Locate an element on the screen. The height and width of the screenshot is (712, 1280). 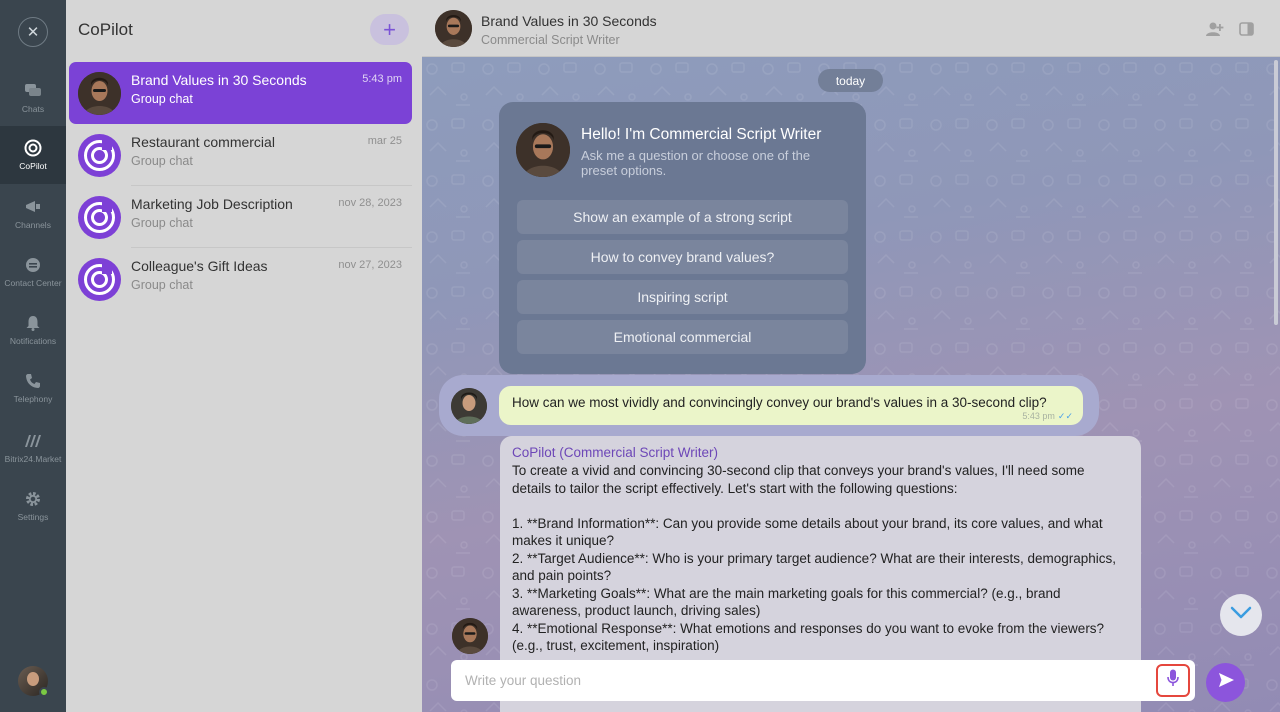
rail-item-settings: Settings is located at coordinates (33, 506).